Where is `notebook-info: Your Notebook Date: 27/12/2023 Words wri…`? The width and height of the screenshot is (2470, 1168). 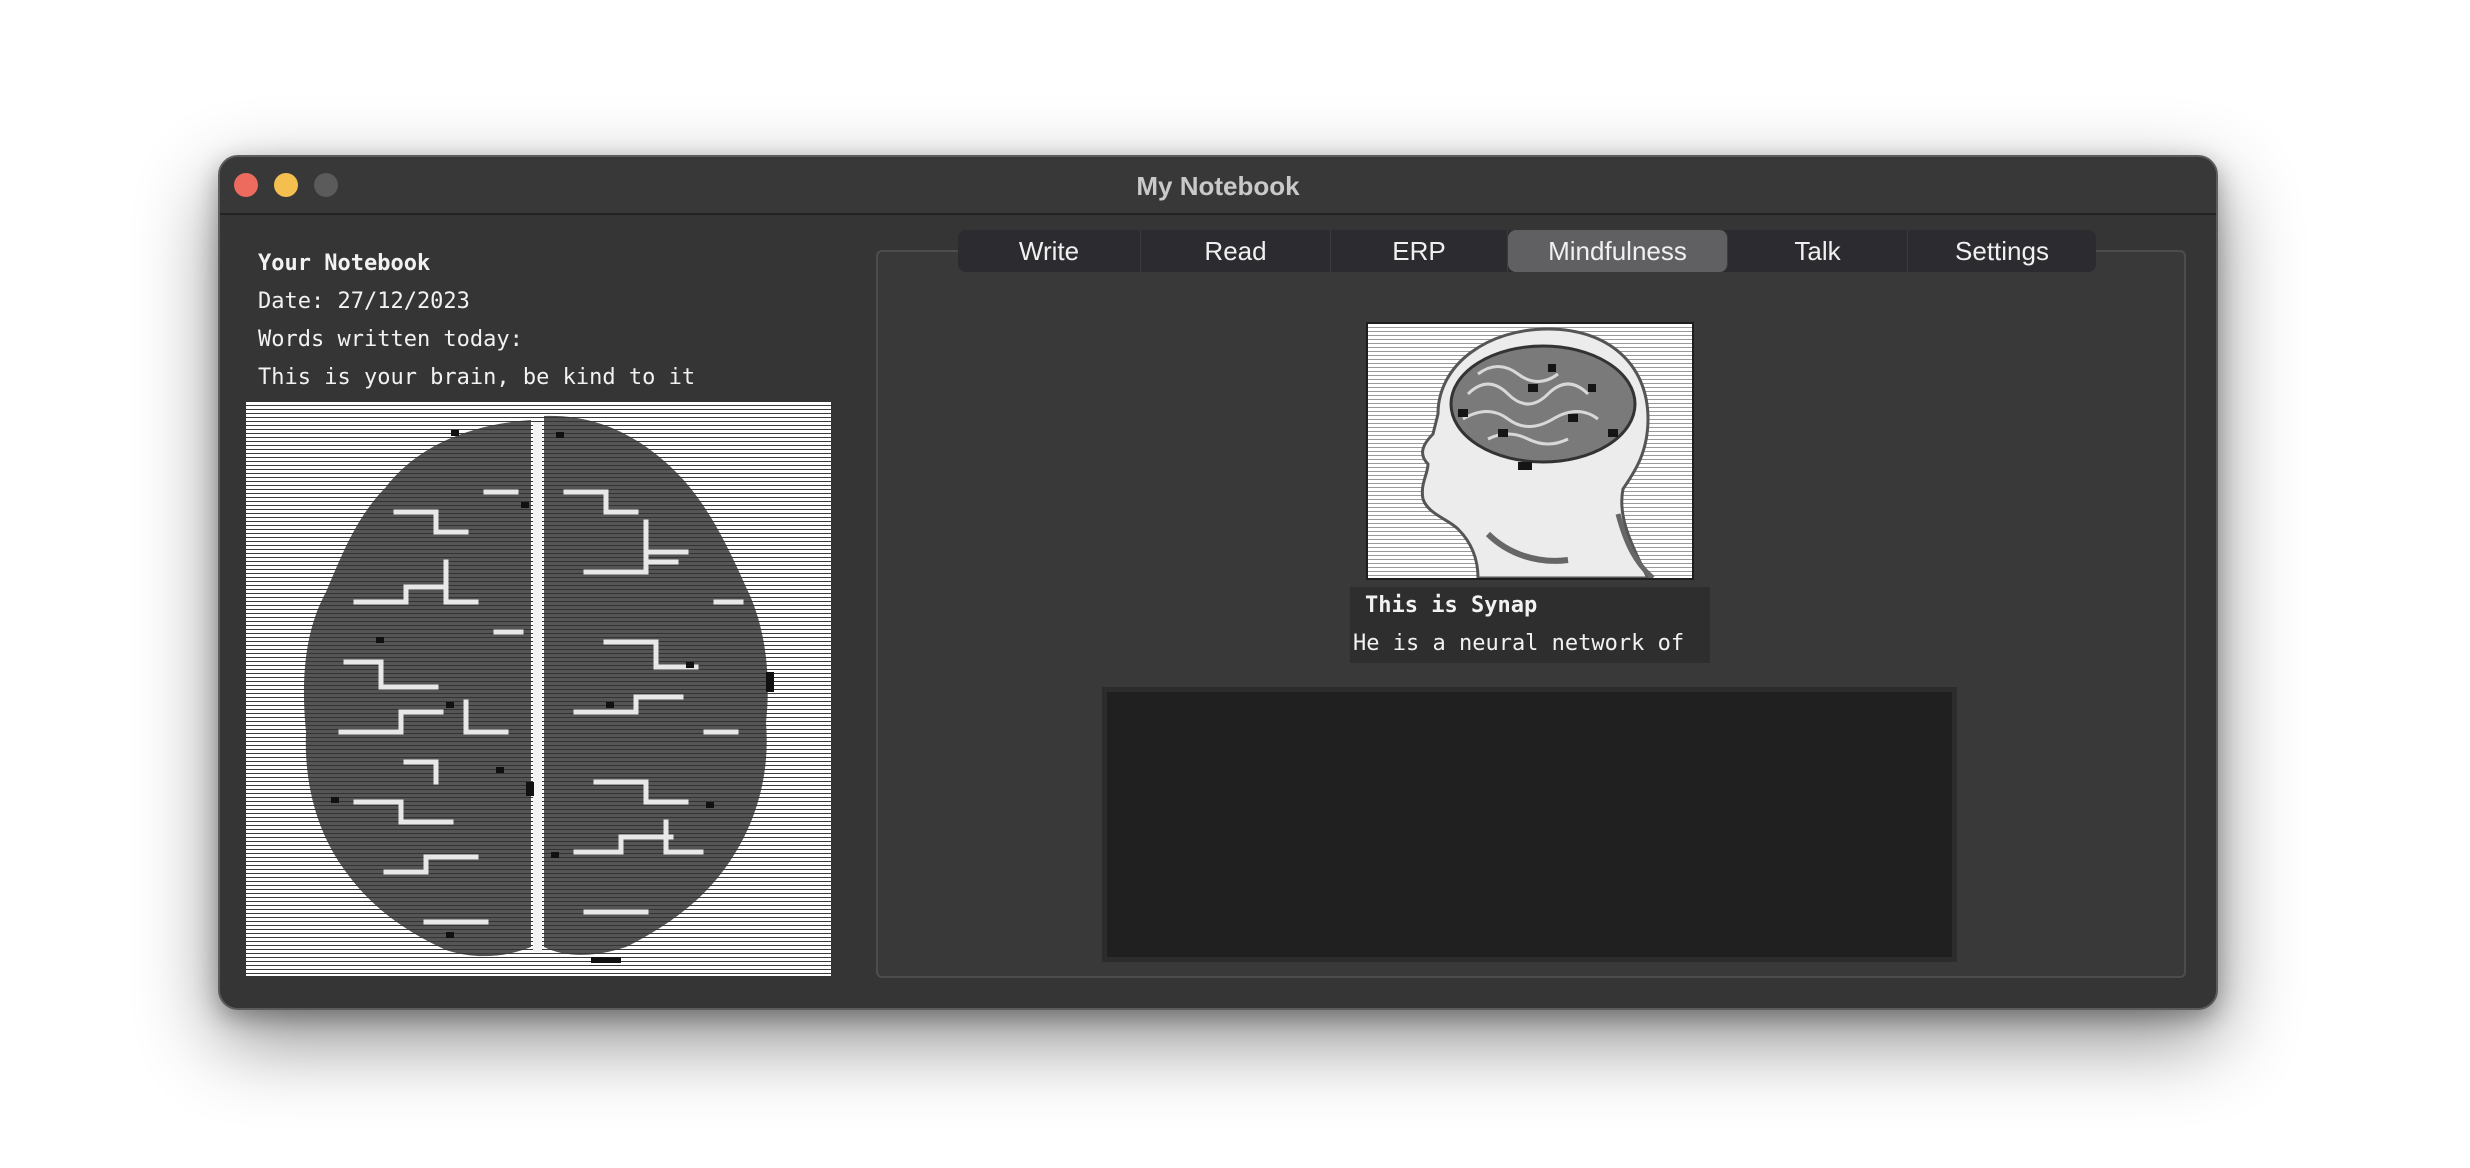 notebook-info: Your Notebook Date: 27/12/2023 Words wri… is located at coordinates (476, 321).